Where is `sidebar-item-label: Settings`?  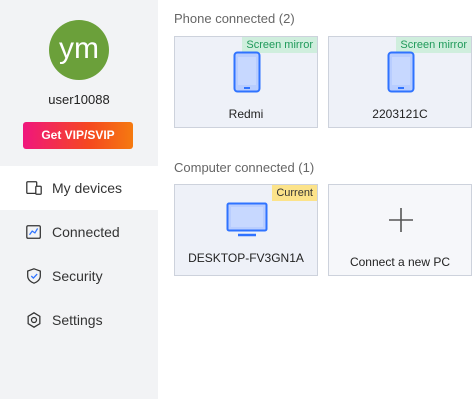 sidebar-item-label: Settings is located at coordinates (77, 320).